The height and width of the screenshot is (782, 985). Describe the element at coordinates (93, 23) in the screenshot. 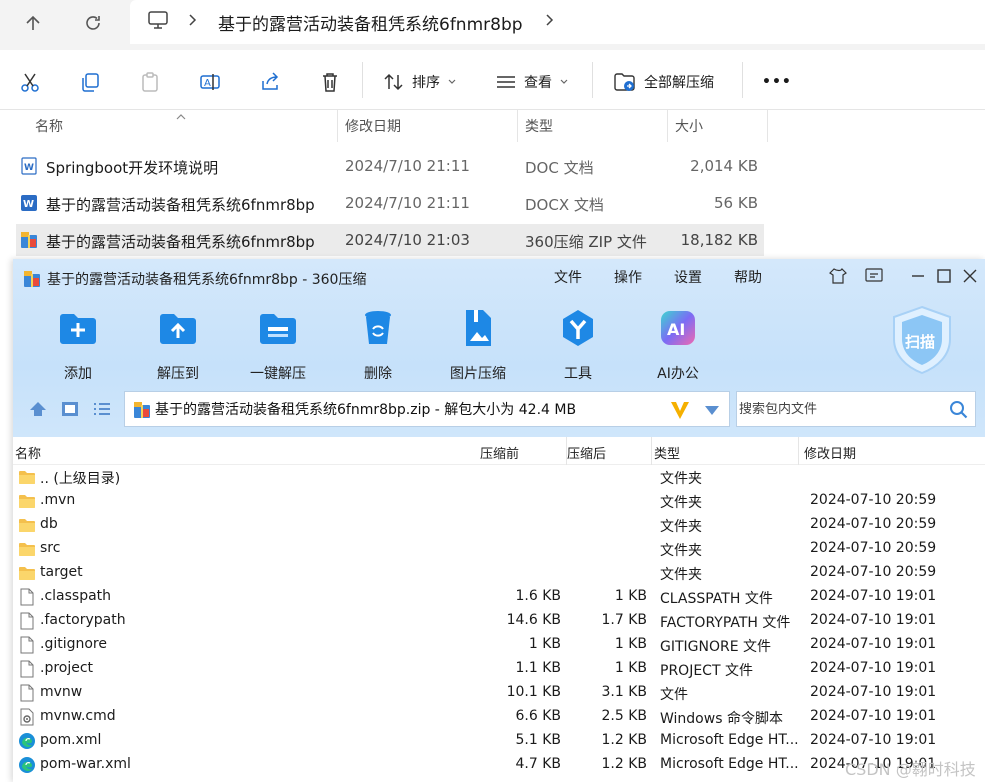

I see `refresh-icon` at that location.